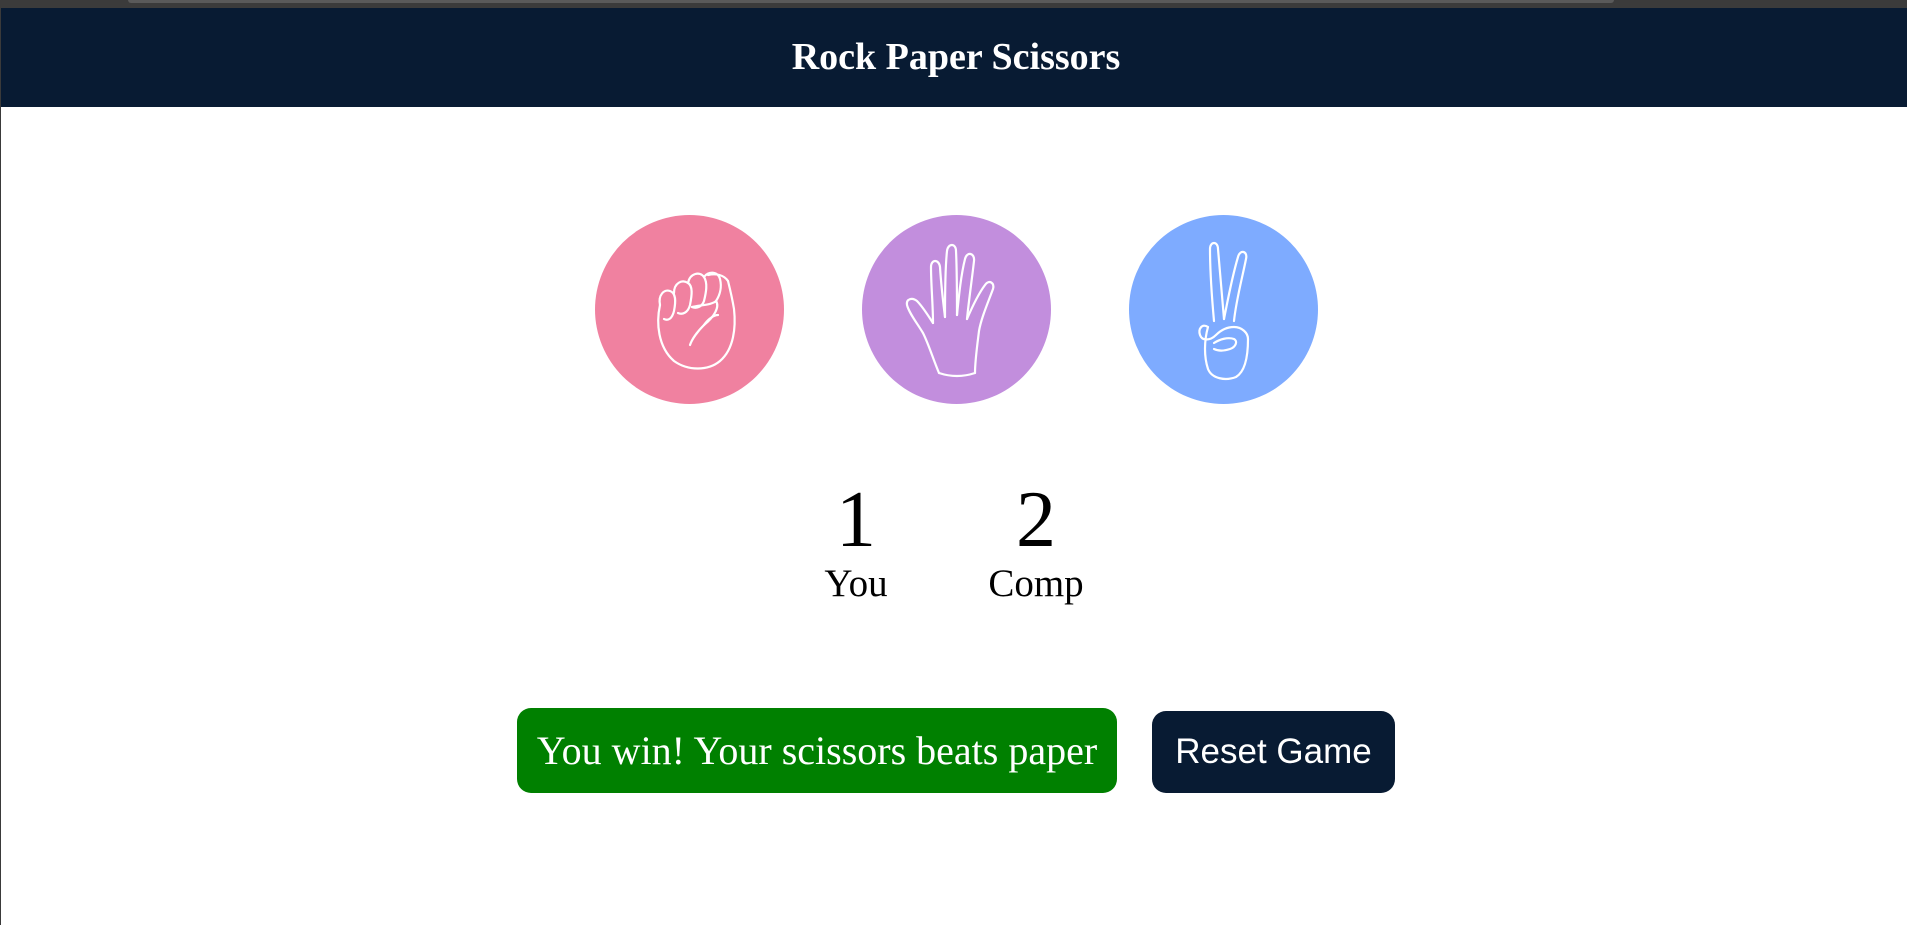 This screenshot has width=1907, height=925. Describe the element at coordinates (817, 750) in the screenshot. I see `result-message: You win! Your scissors beats paper` at that location.